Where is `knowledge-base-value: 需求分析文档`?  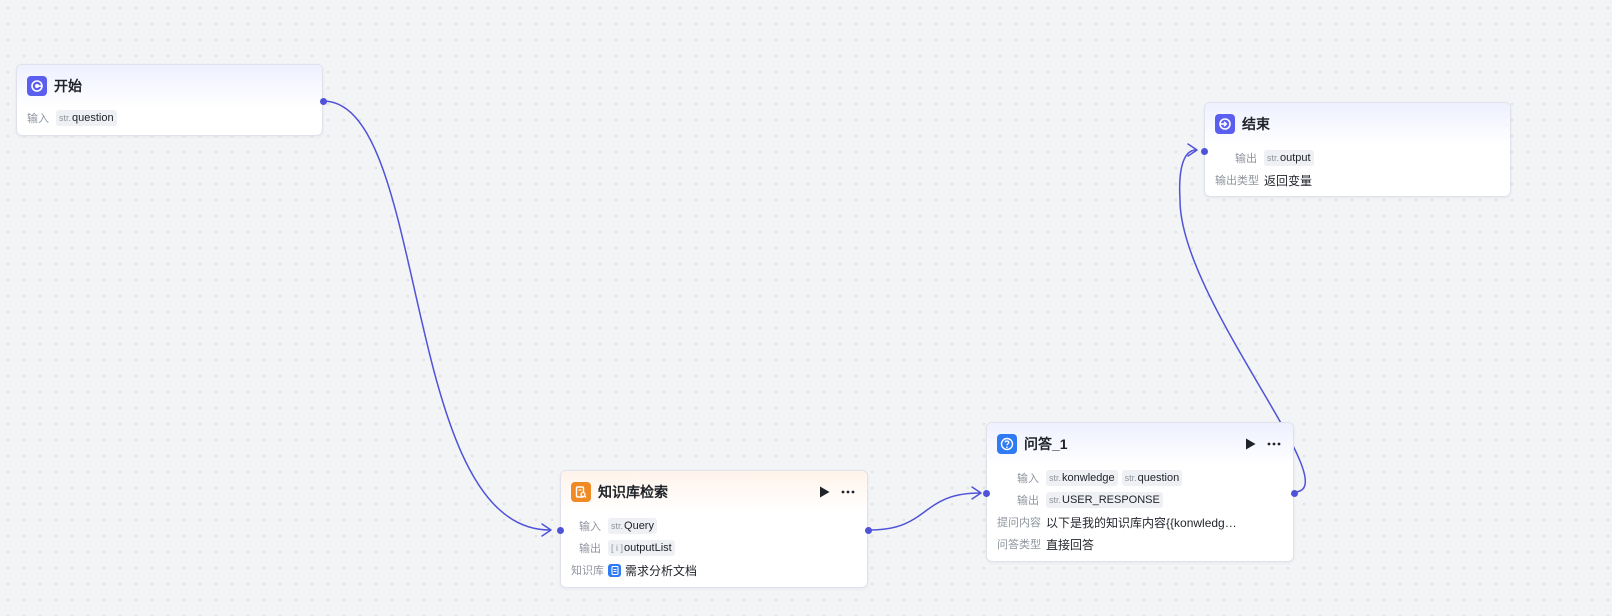 knowledge-base-value: 需求分析文档 is located at coordinates (661, 570).